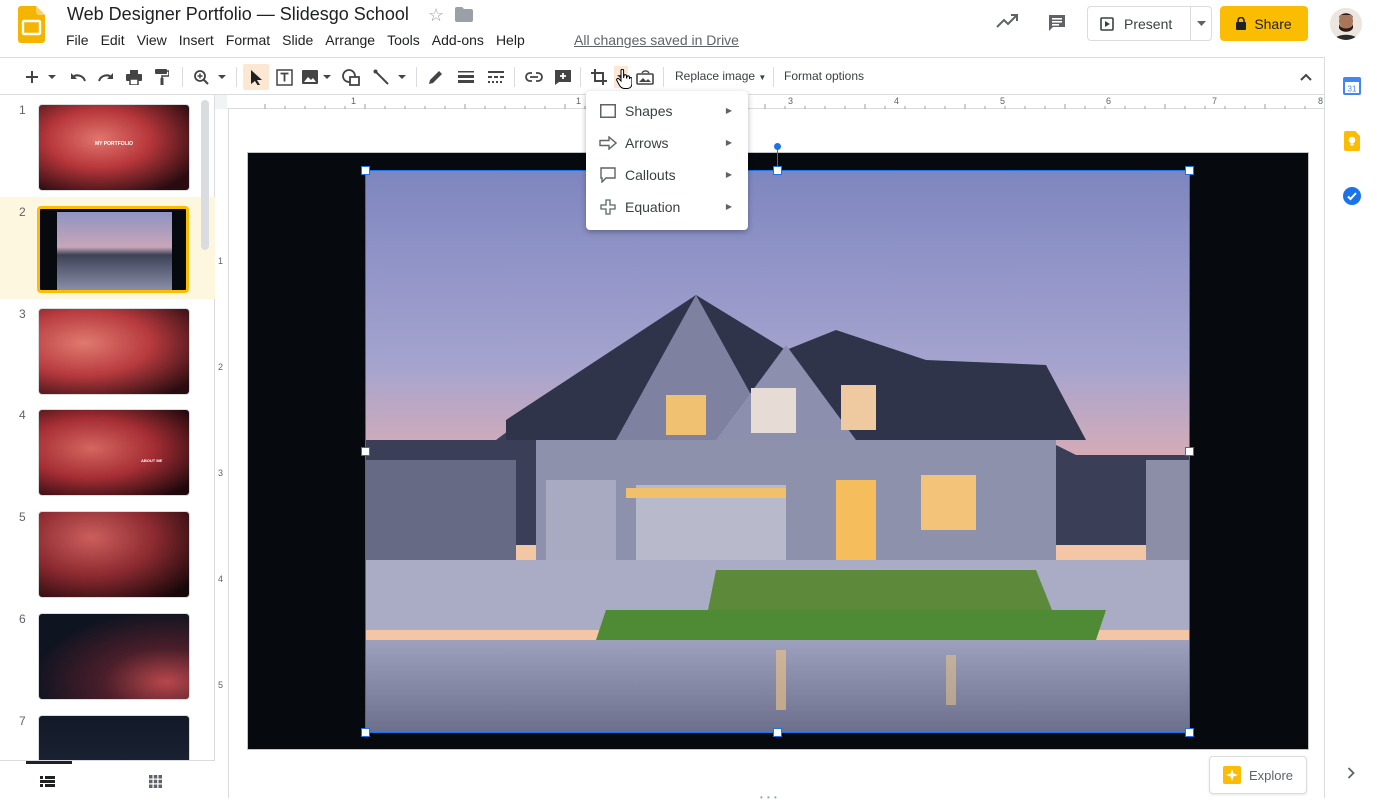 This screenshot has height=802, width=1377. What do you see at coordinates (728, 174) in the screenshot?
I see `submenu-arrow-icon: ▶` at bounding box center [728, 174].